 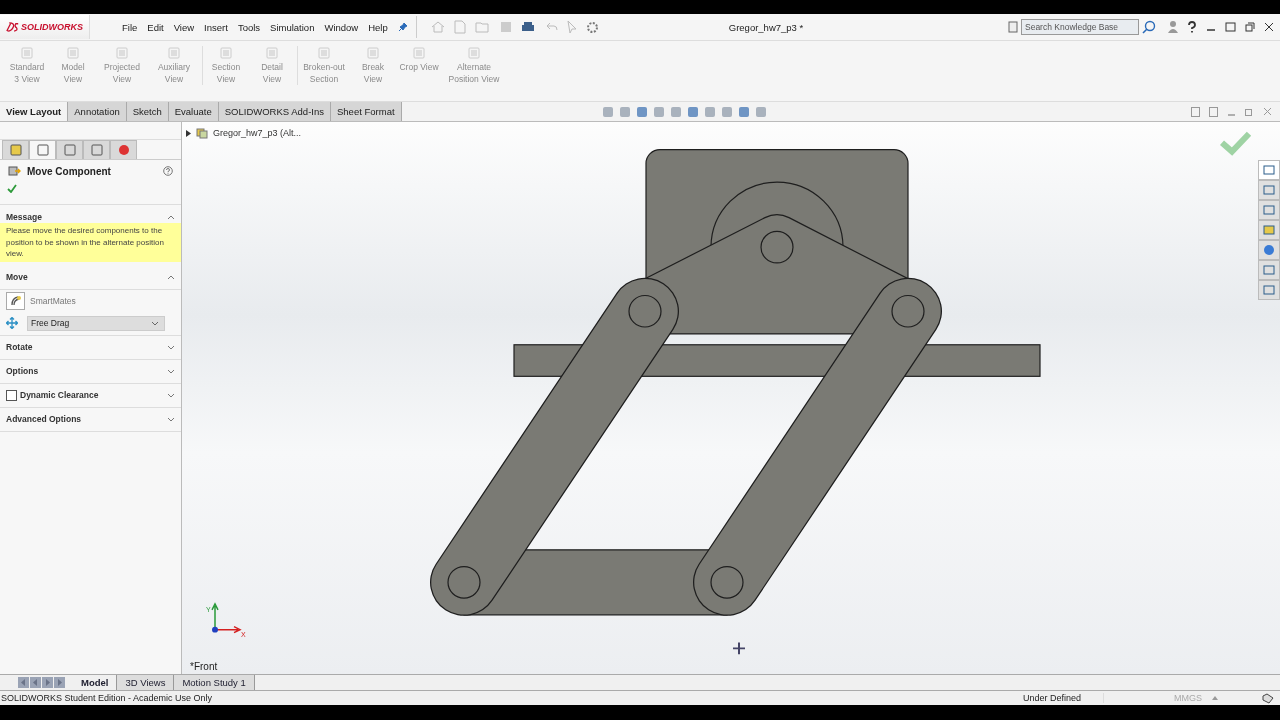 What do you see at coordinates (1080, 27) in the screenshot?
I see `search-field: Search Knowledge Base` at bounding box center [1080, 27].